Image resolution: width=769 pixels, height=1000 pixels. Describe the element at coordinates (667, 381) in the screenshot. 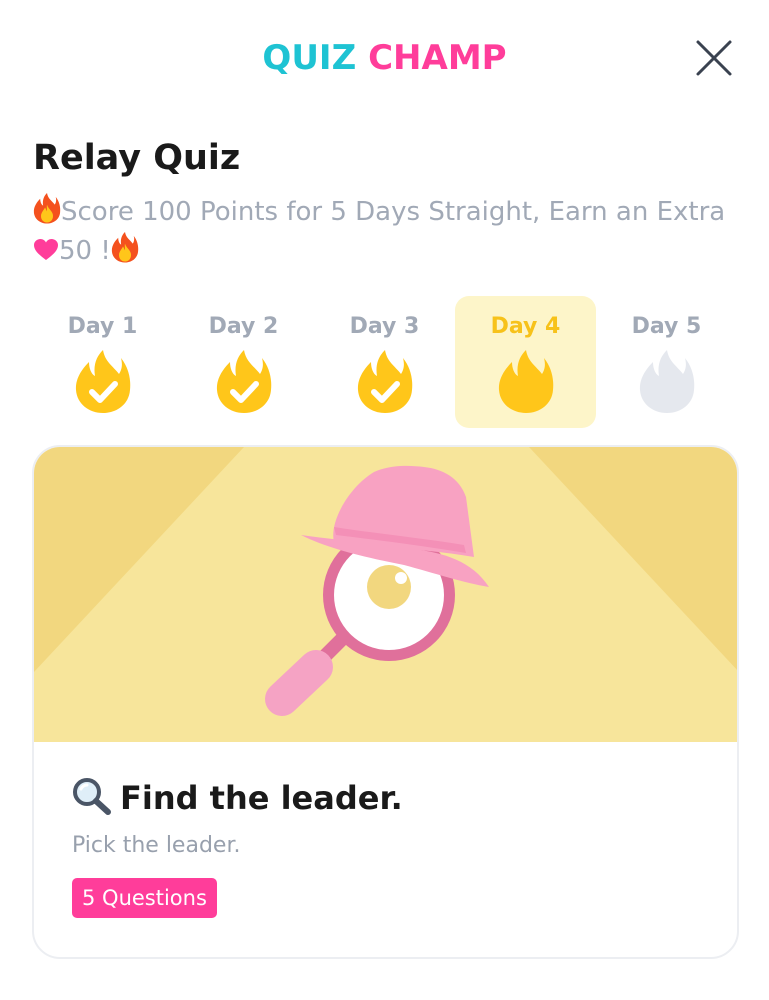

I see `flame-grey-icon` at that location.